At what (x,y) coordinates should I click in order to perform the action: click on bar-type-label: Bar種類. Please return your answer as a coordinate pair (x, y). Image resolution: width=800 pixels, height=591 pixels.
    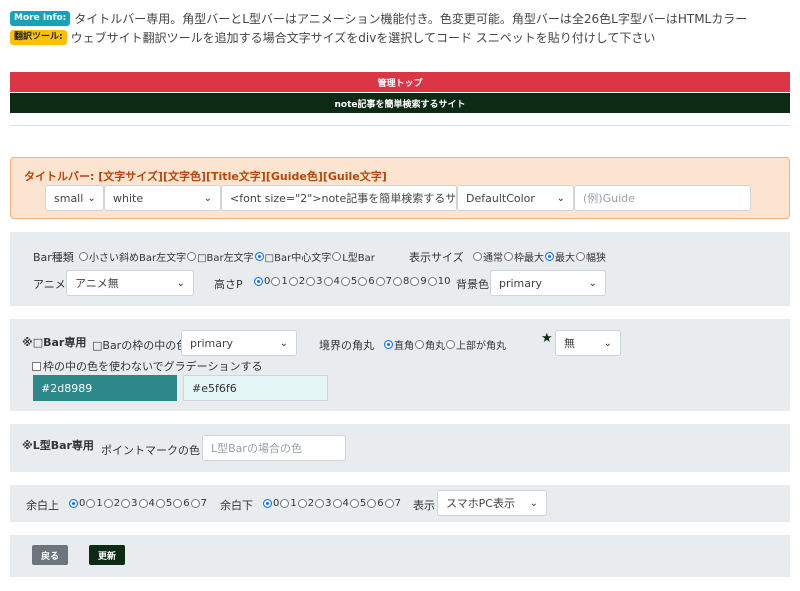
    Looking at the image, I should click on (53, 257).